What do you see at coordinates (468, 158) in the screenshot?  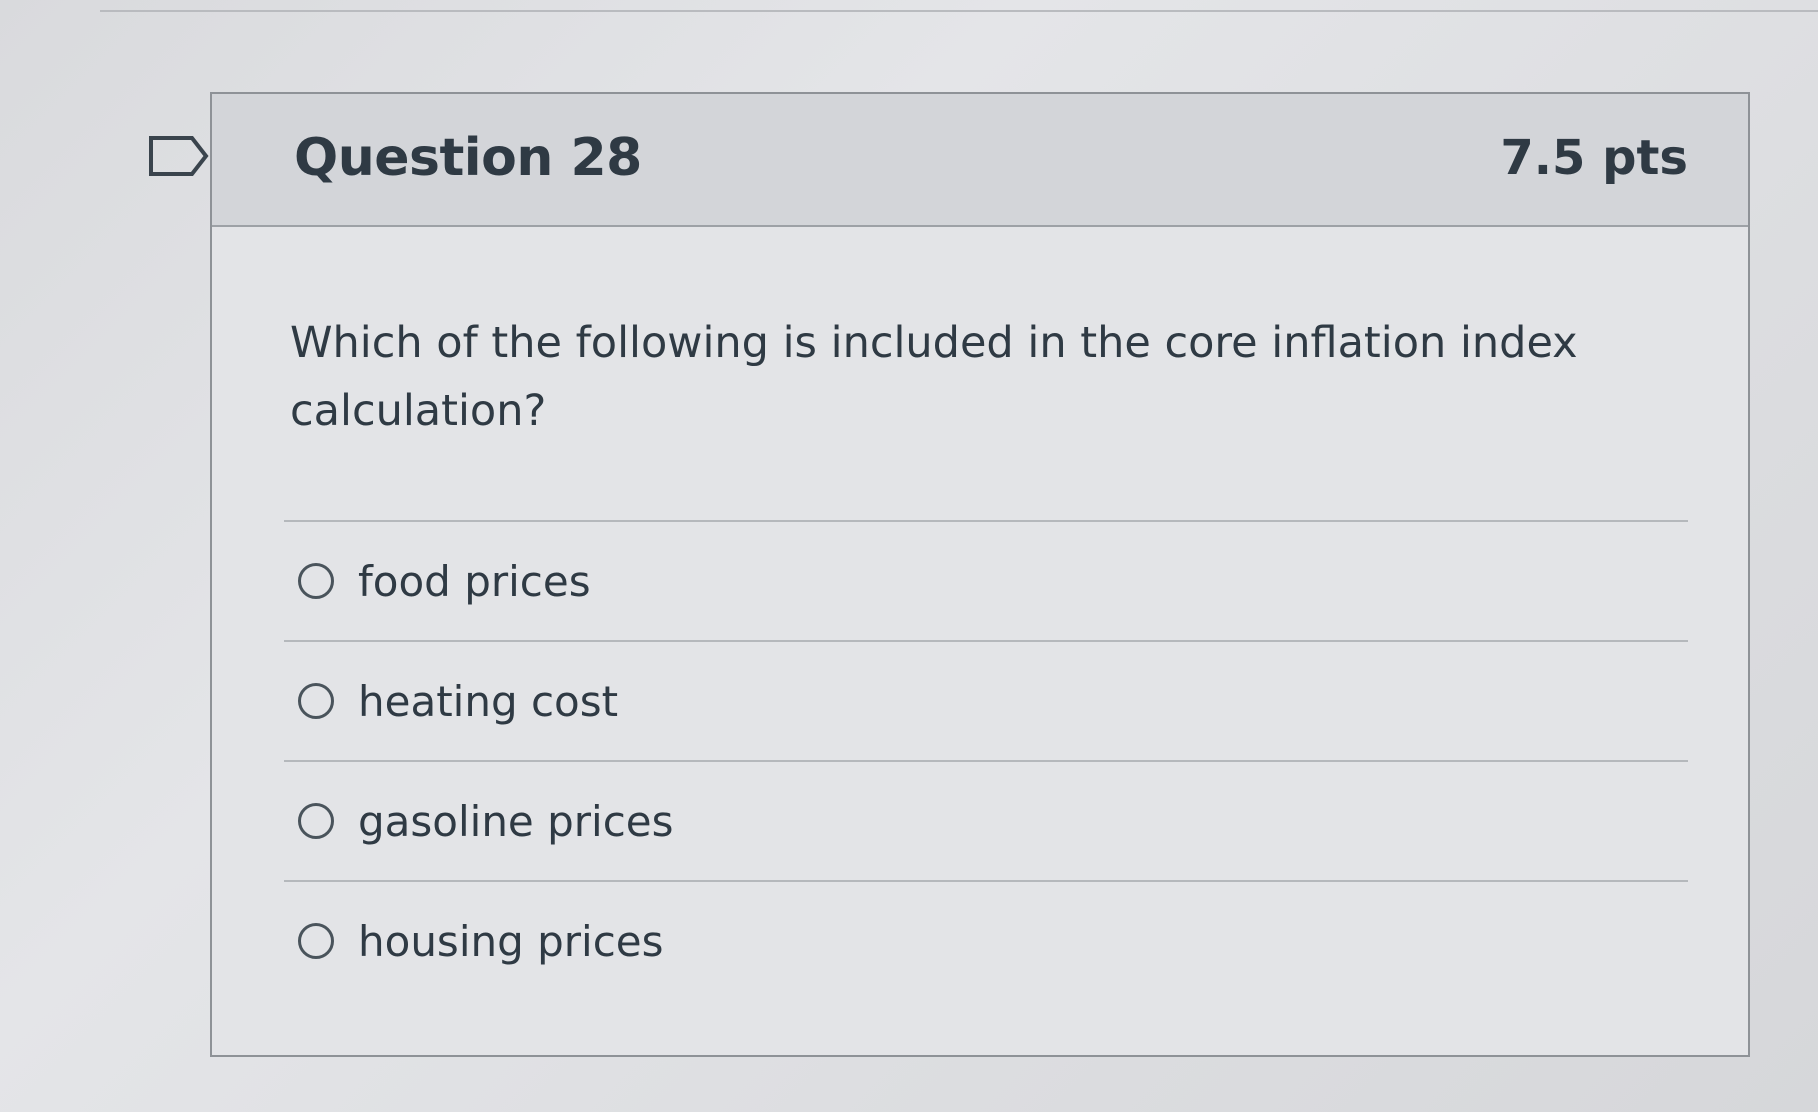 I see `question-title: Question 28` at bounding box center [468, 158].